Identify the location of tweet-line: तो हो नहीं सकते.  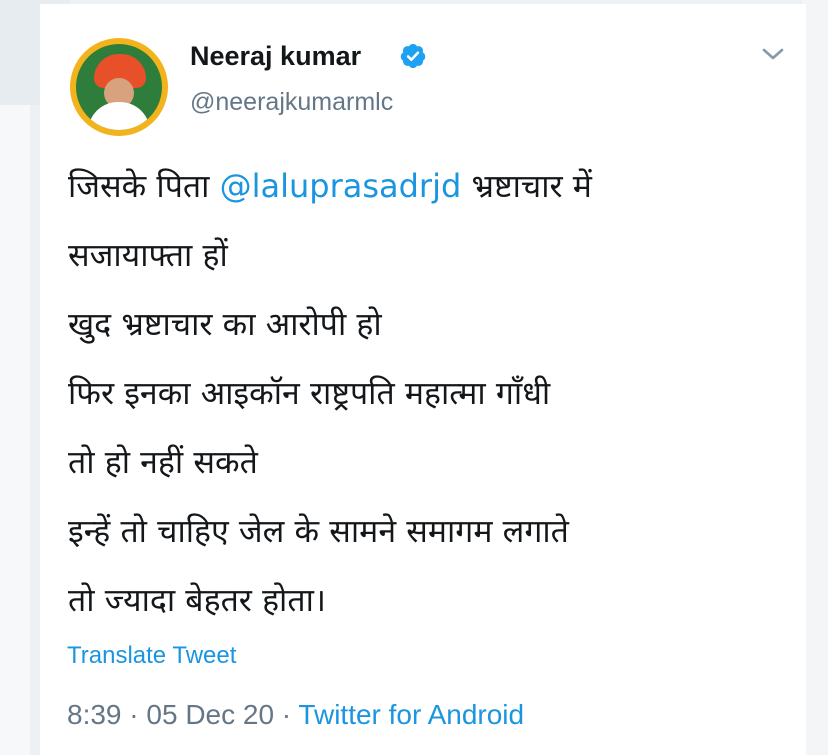
(163, 462).